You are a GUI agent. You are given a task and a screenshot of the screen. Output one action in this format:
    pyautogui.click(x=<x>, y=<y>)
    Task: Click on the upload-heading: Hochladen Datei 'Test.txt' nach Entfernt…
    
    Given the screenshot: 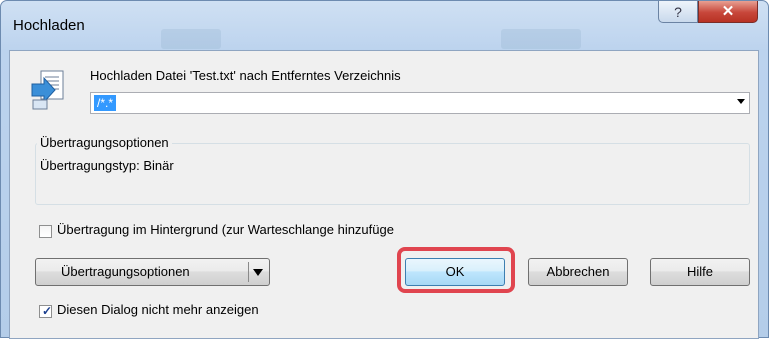 What is the action you would take?
    pyautogui.click(x=245, y=75)
    